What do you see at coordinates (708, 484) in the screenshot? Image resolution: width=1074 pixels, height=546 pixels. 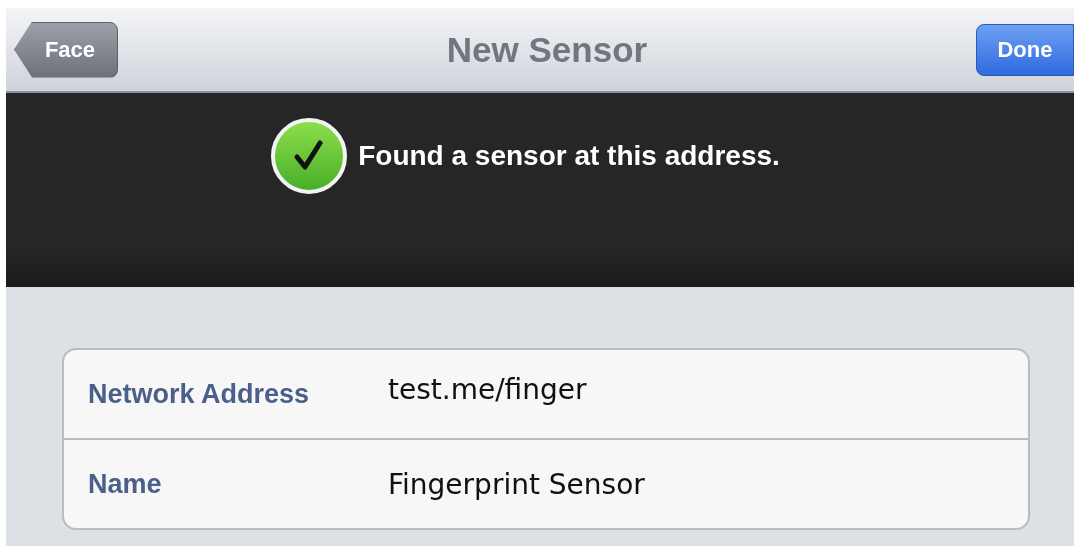 I see `input-field: Fingerprint Sensor` at bounding box center [708, 484].